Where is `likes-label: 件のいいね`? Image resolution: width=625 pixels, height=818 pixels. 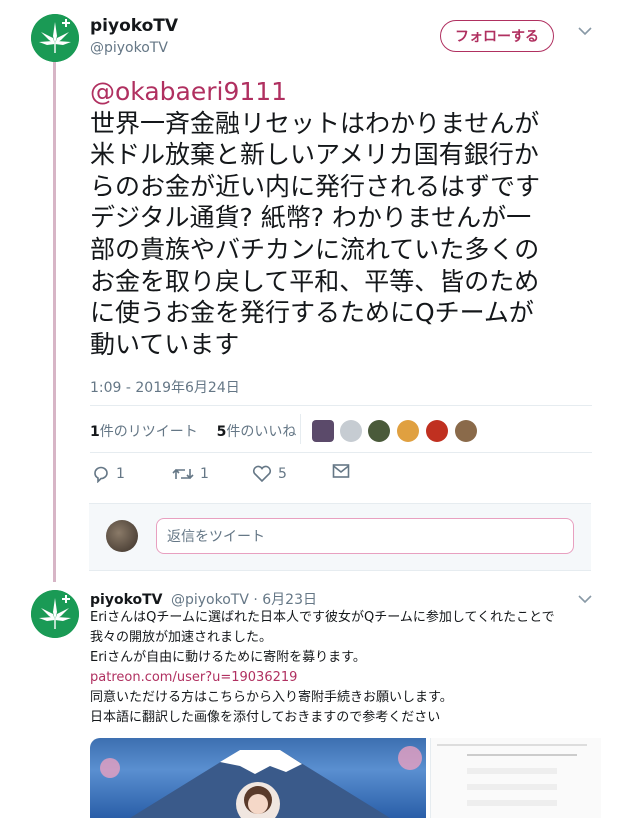 likes-label: 件のいいね is located at coordinates (261, 432).